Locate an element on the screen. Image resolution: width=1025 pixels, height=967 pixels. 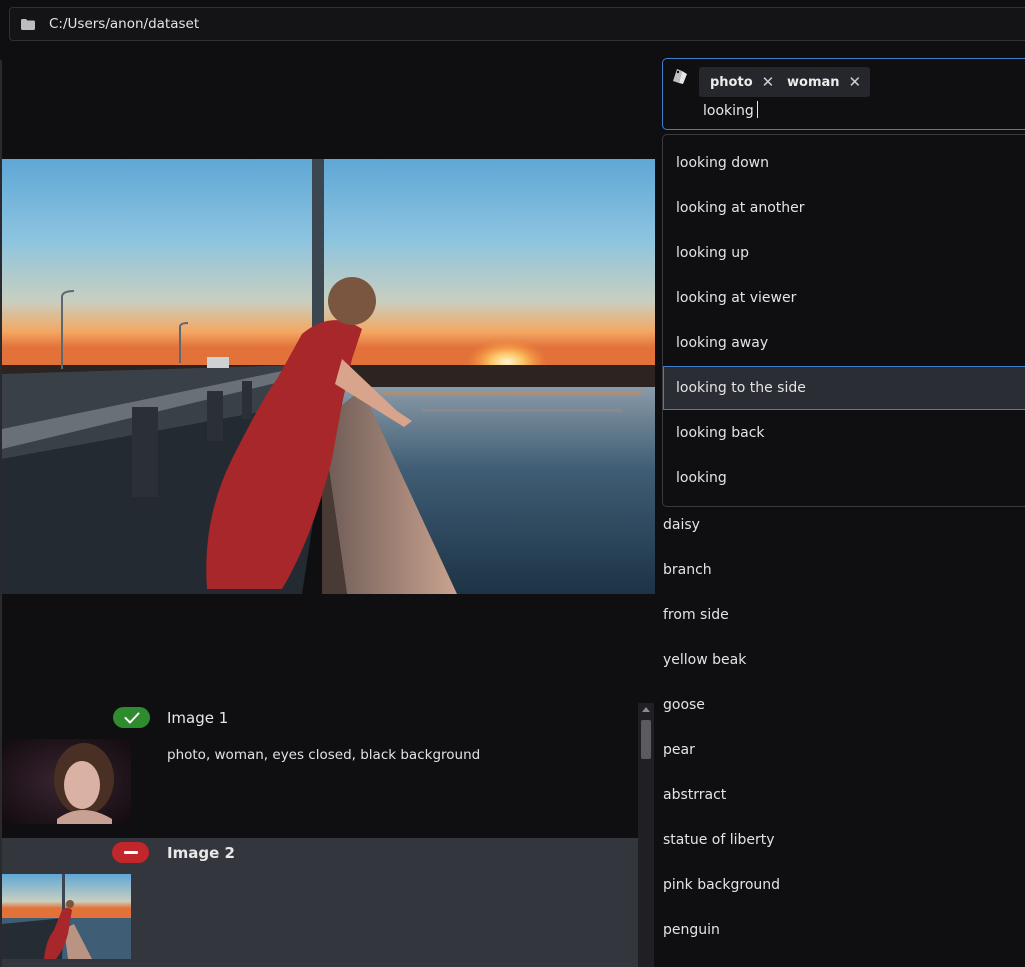
tag-chip-label: woman is located at coordinates (813, 82).